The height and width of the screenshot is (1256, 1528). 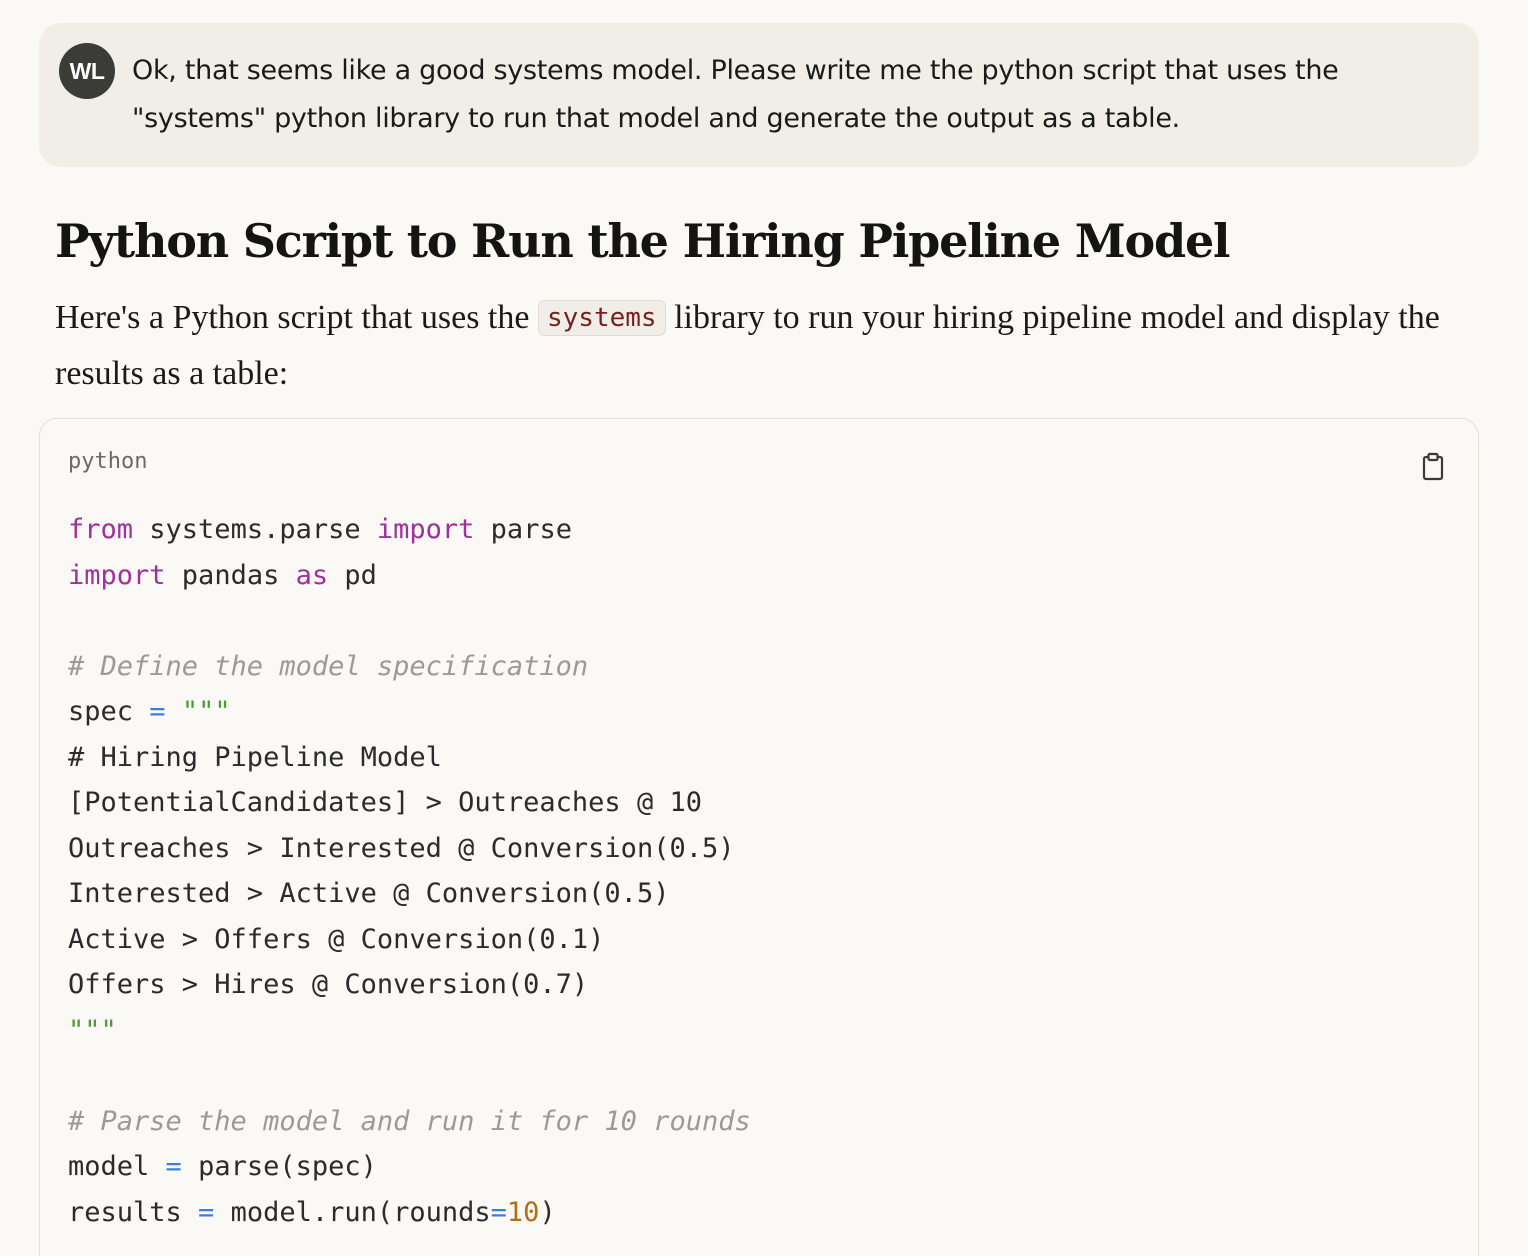 I want to click on code-token: pandas, so click(x=230, y=575).